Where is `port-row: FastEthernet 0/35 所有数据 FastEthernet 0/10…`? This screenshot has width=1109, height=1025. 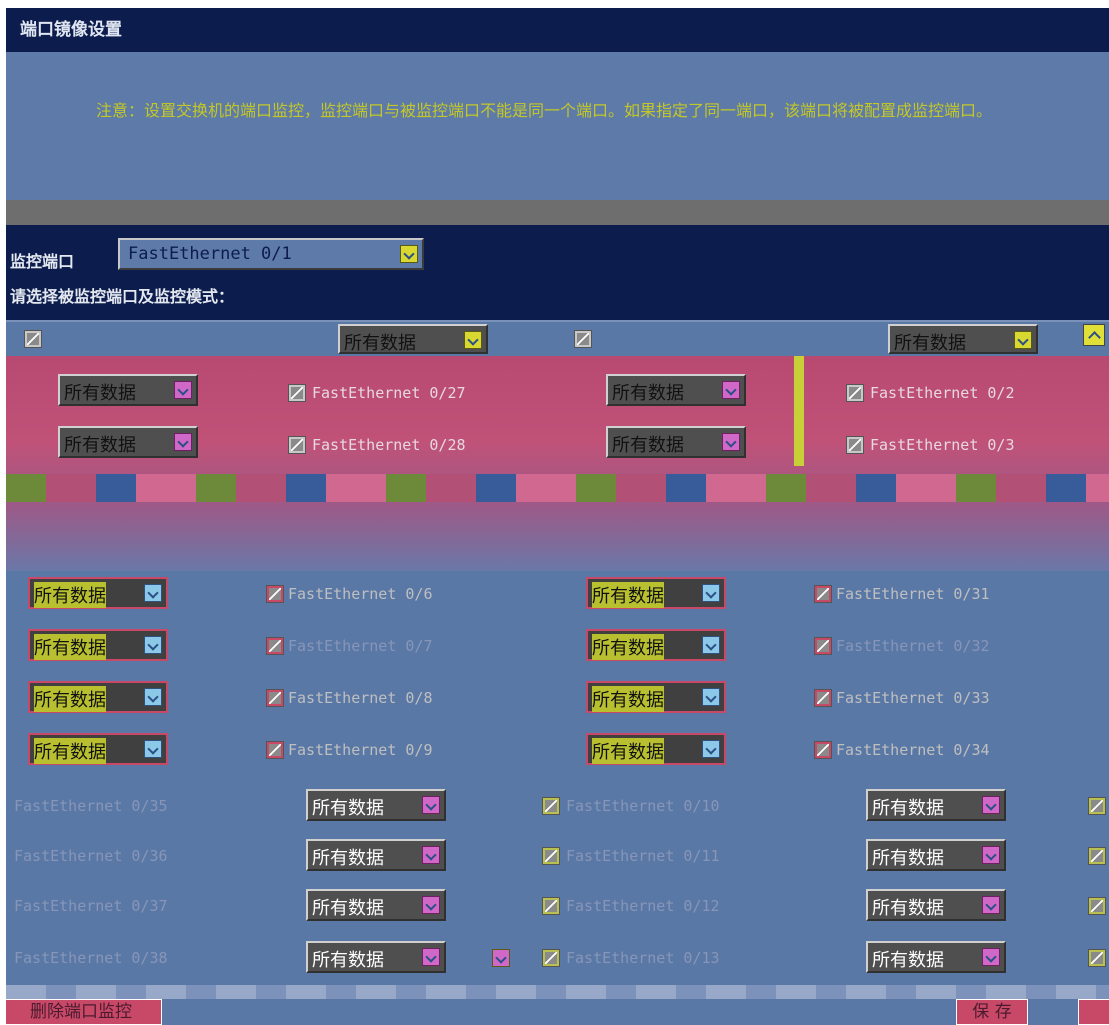
port-row: FastEthernet 0/35 所有数据 FastEthernet 0/10… is located at coordinates (557, 805).